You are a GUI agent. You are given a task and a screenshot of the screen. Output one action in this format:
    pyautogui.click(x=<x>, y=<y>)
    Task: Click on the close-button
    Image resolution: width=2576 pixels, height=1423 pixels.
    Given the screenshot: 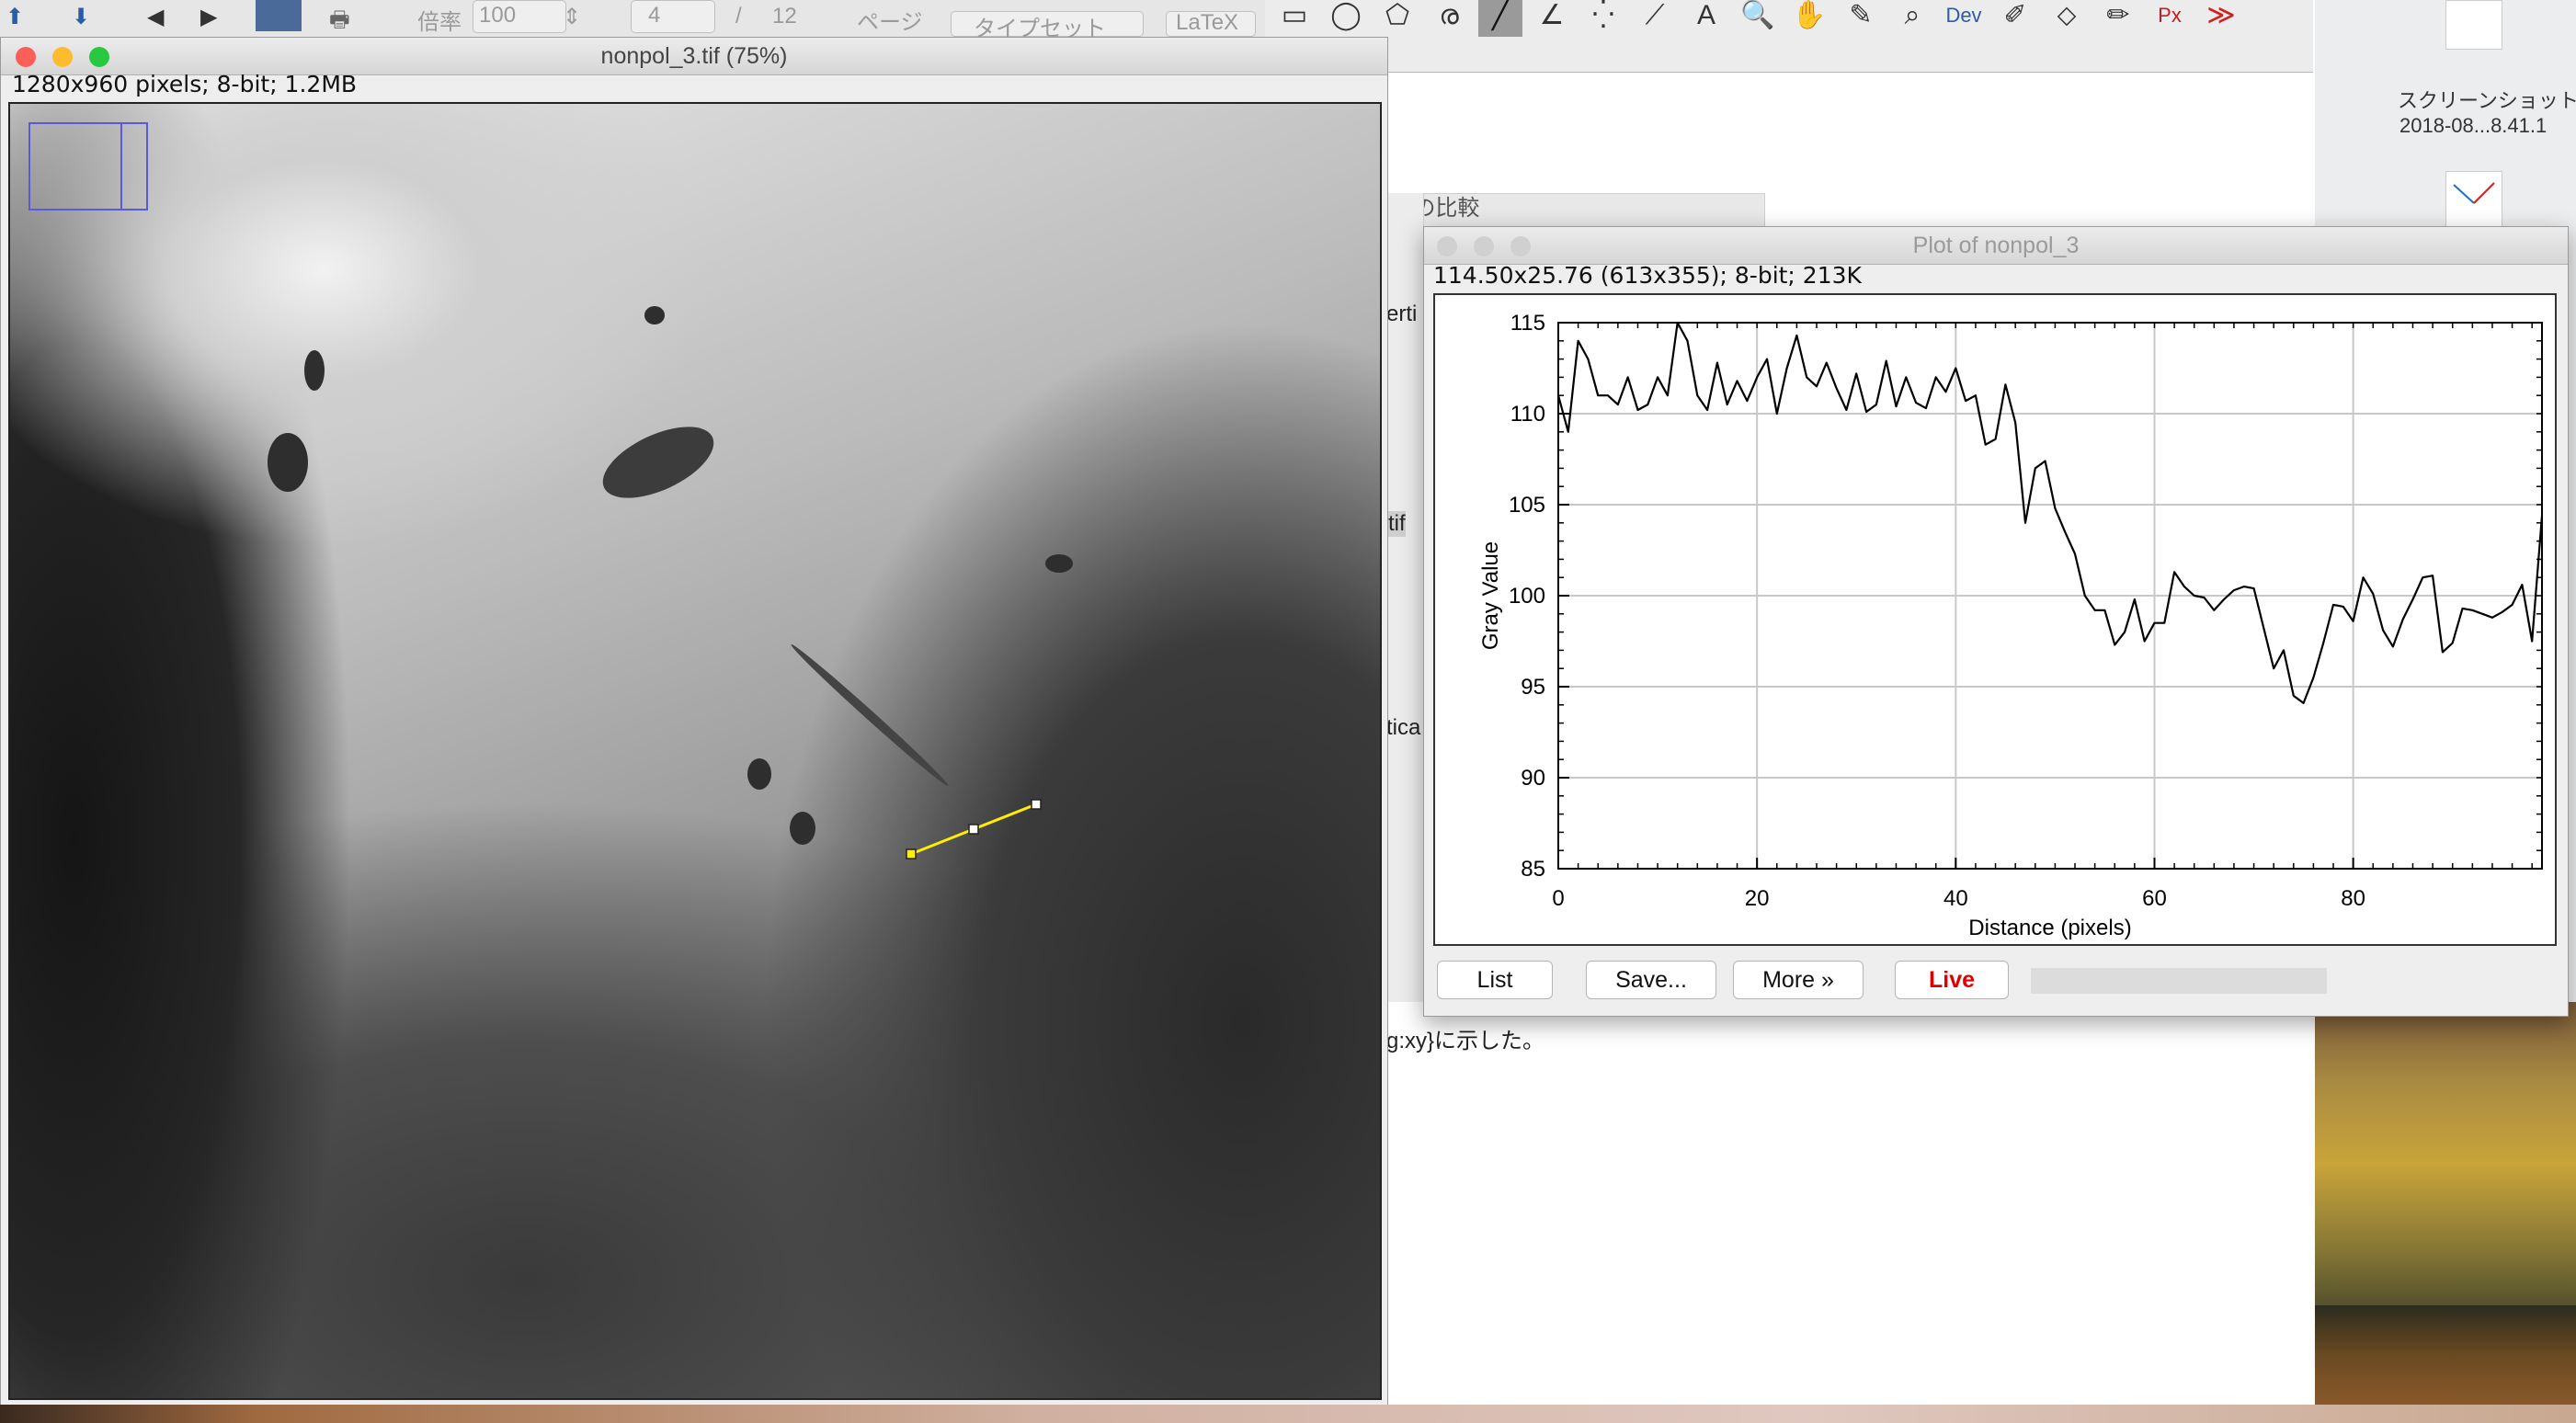 What is the action you would take?
    pyautogui.click(x=26, y=57)
    